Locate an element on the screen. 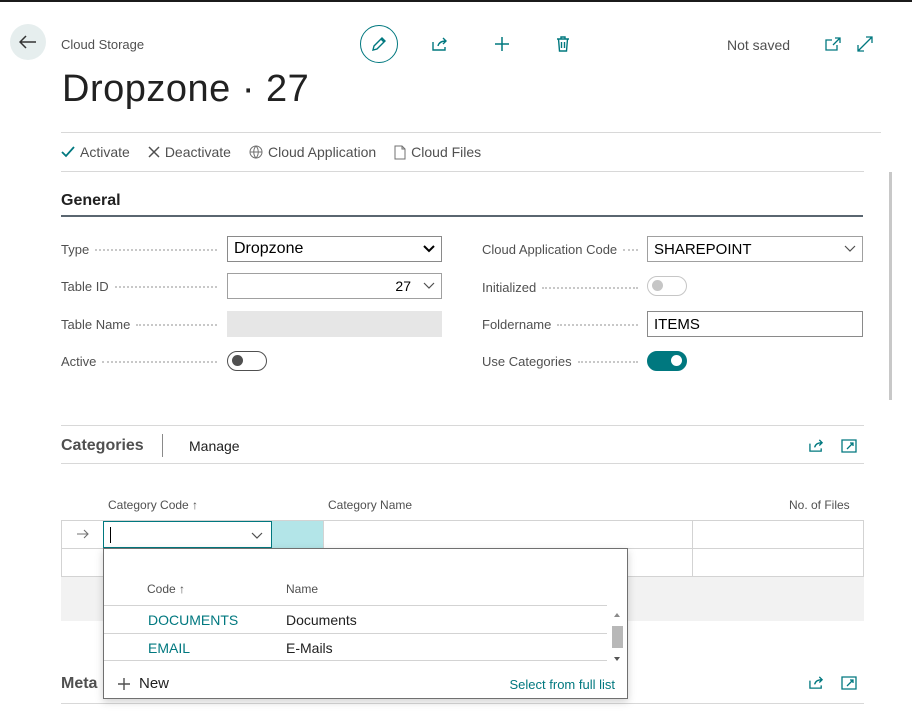  lookup-row-code: DOCUMENTS is located at coordinates (193, 620).